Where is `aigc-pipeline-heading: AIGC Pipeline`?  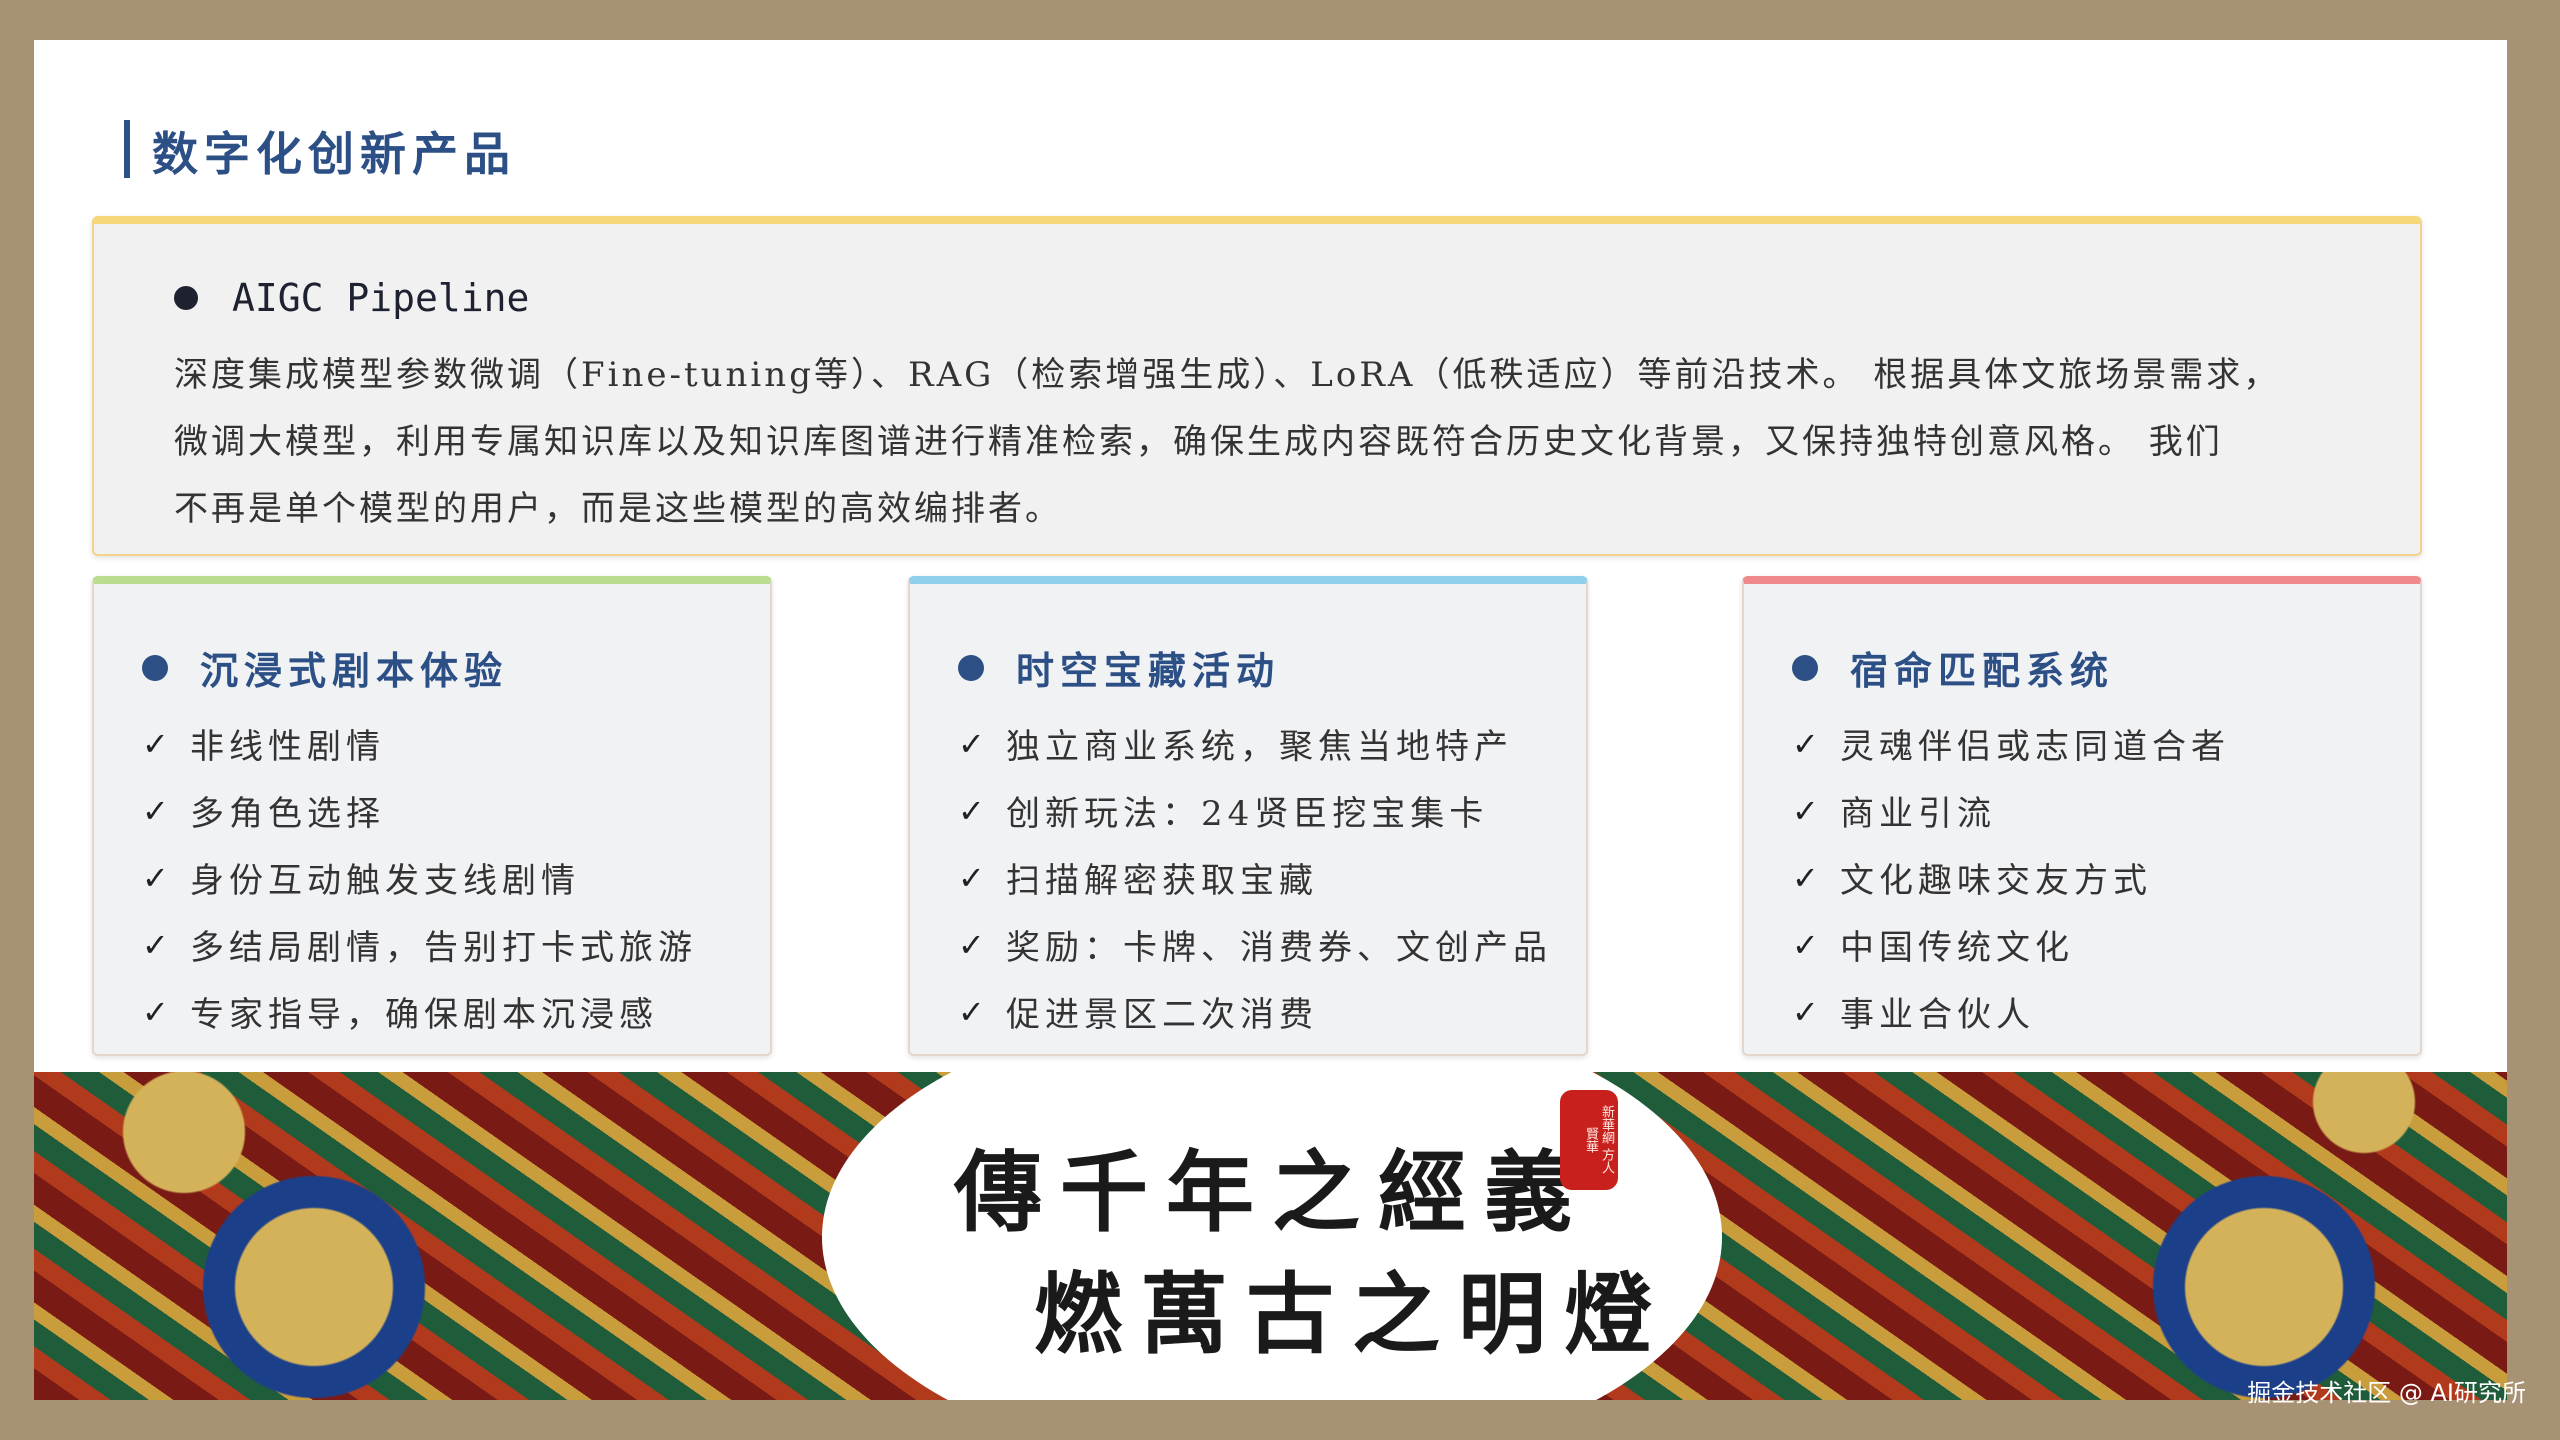 aigc-pipeline-heading: AIGC Pipeline is located at coordinates (351, 298).